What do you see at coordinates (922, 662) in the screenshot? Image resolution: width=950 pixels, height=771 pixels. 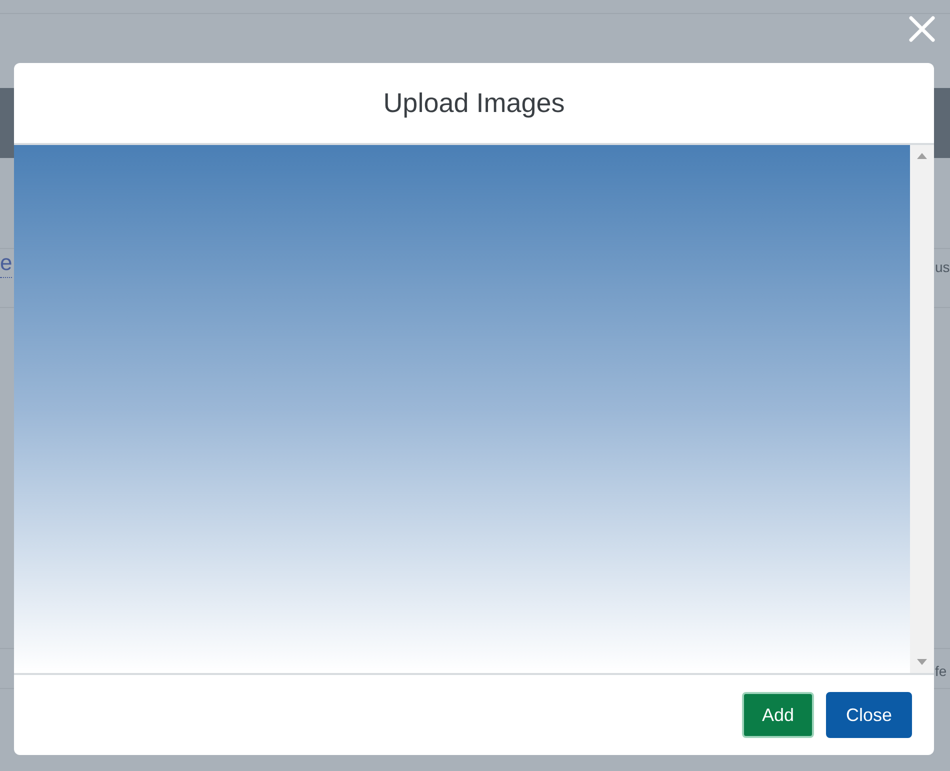 I see `scroll-down-icon` at bounding box center [922, 662].